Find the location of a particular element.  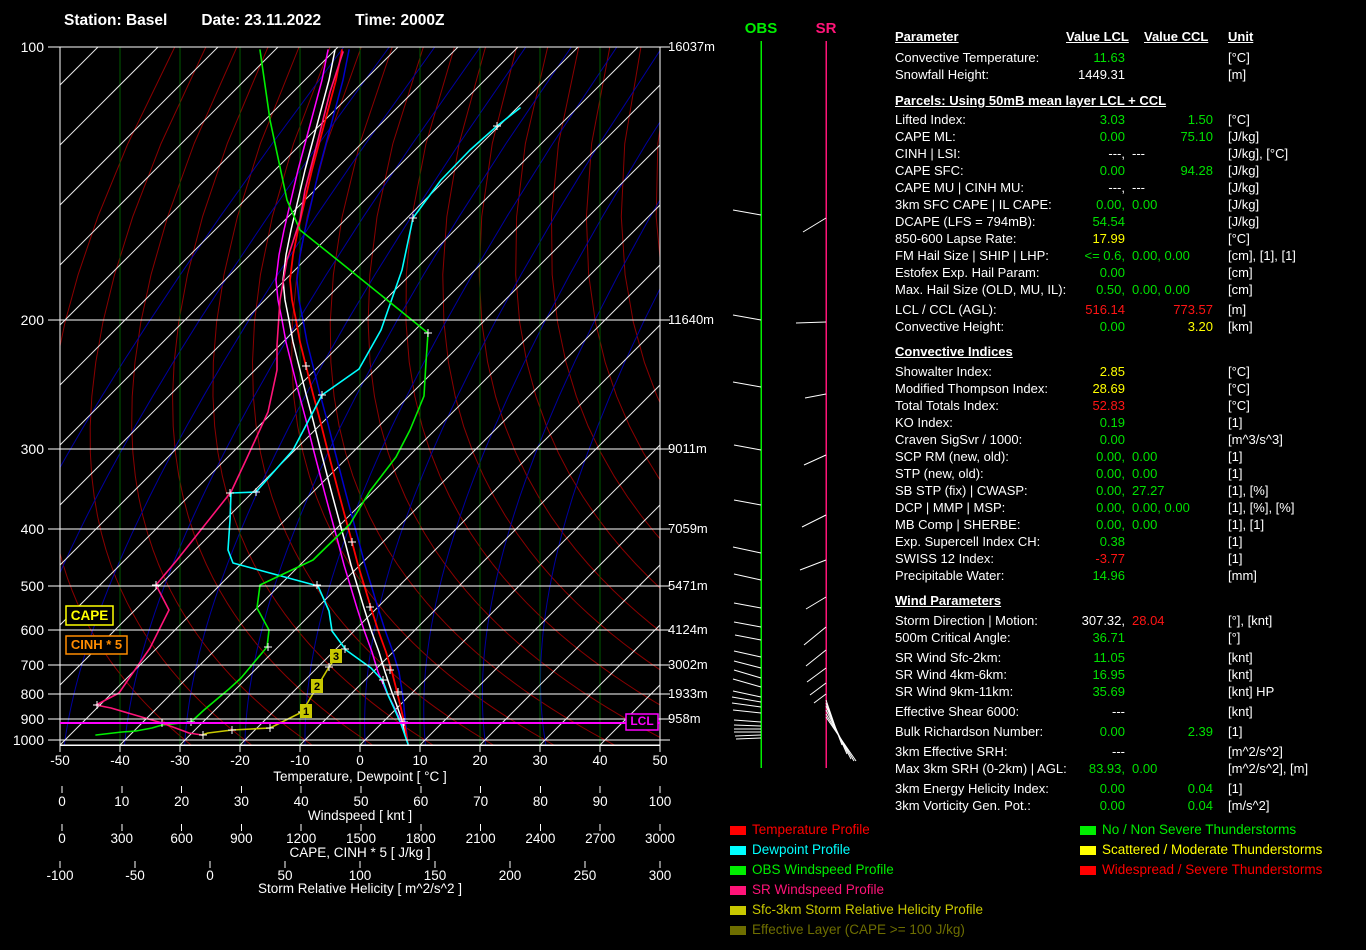

value-lcl: 11.63 is located at coordinates (1109, 57).